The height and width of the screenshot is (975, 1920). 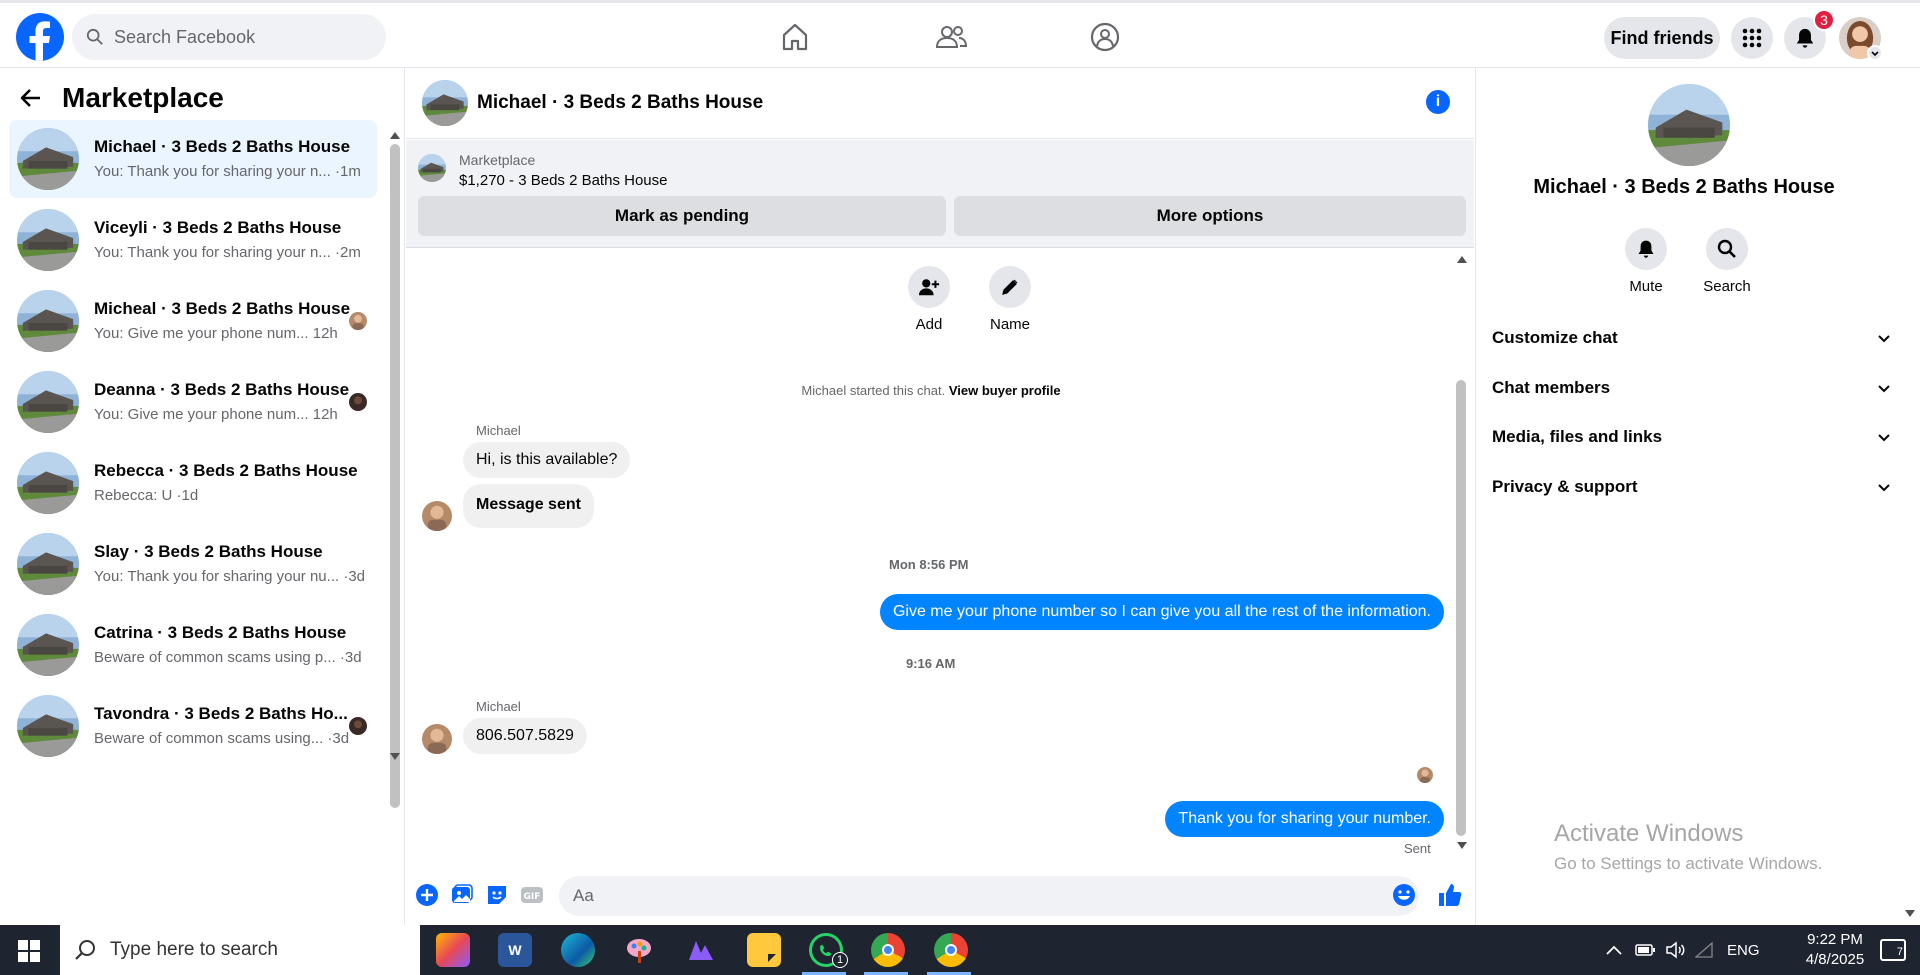 I want to click on network-icon, so click(x=1704, y=950).